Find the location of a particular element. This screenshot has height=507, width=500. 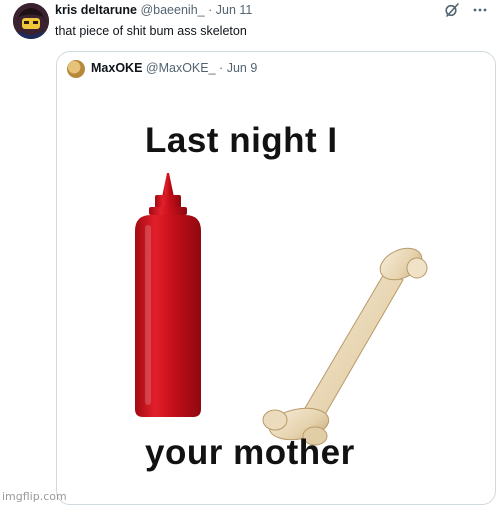

tweet-header: kris deltarune @baeenih_ · Jun 11 is located at coordinates (247, 12).